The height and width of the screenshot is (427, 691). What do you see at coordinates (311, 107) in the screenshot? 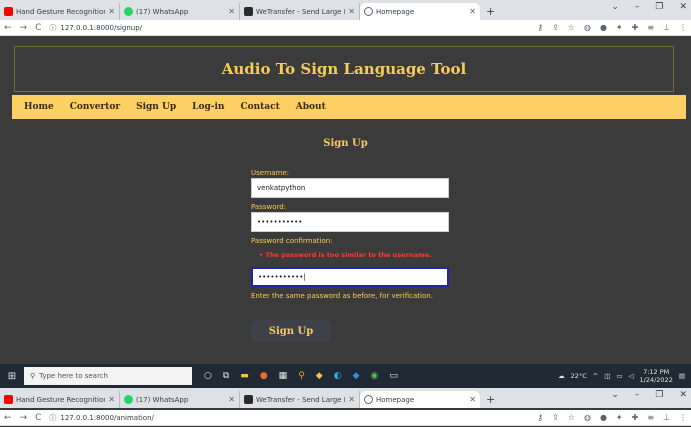
I see `nav-about: About` at bounding box center [311, 107].